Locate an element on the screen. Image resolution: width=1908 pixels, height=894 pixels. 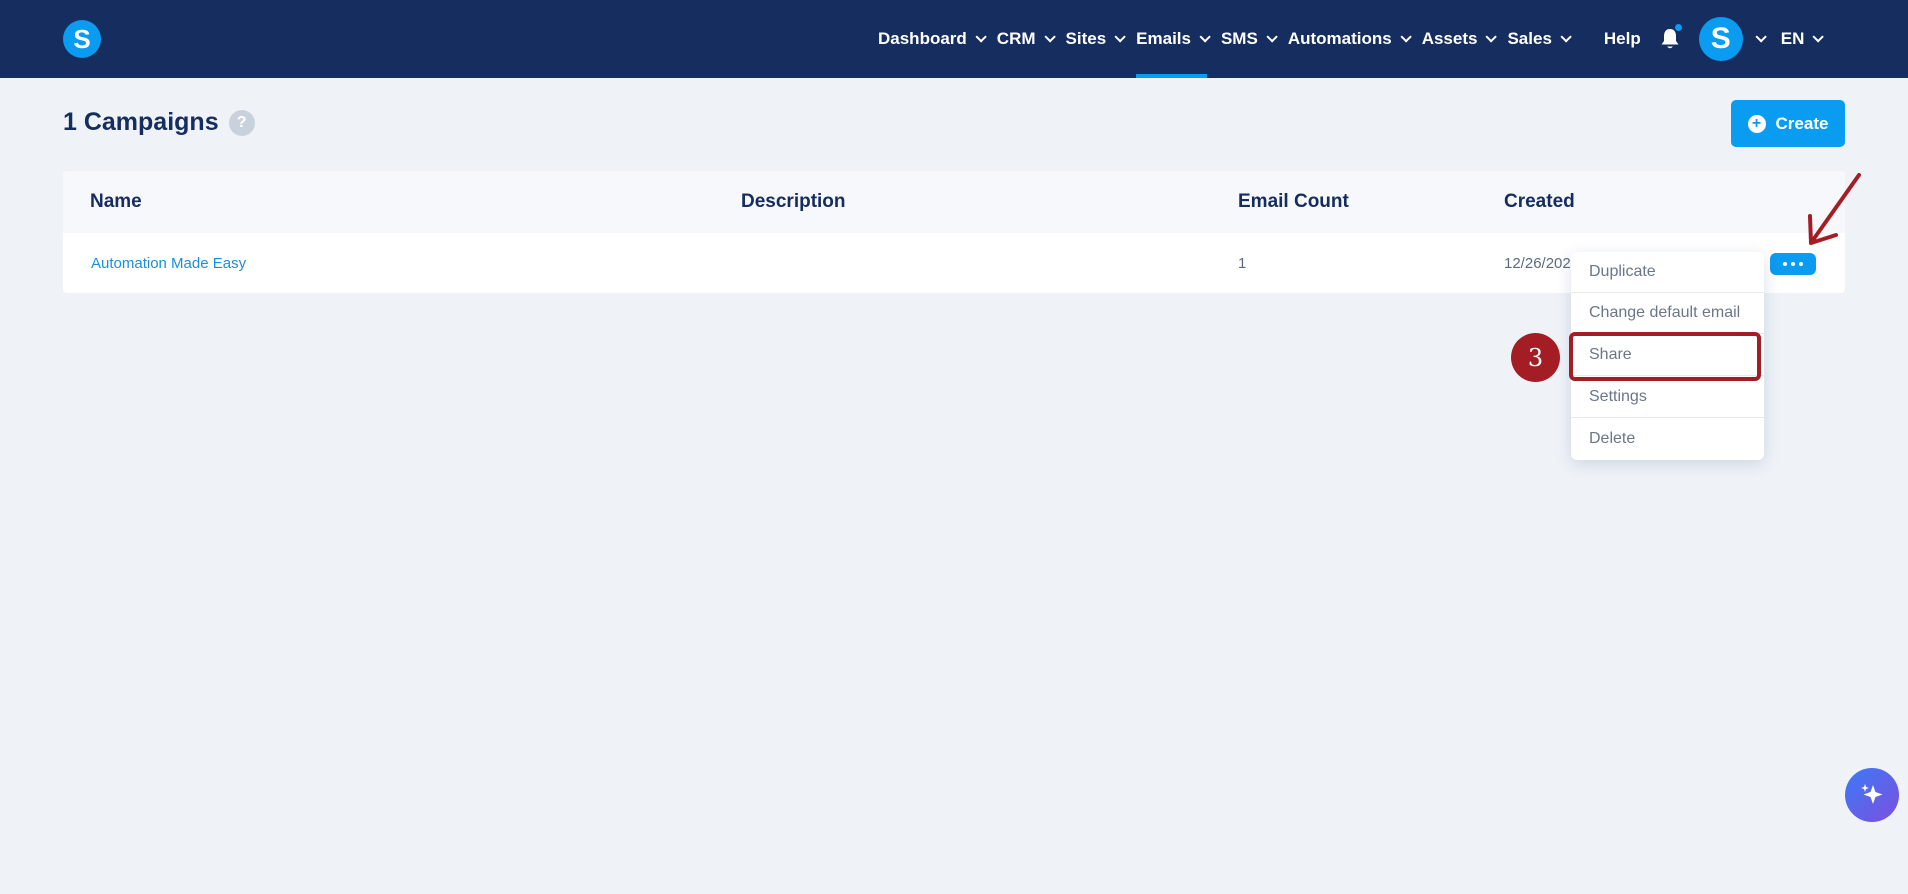
step-badge: 3 is located at coordinates (1535, 357).